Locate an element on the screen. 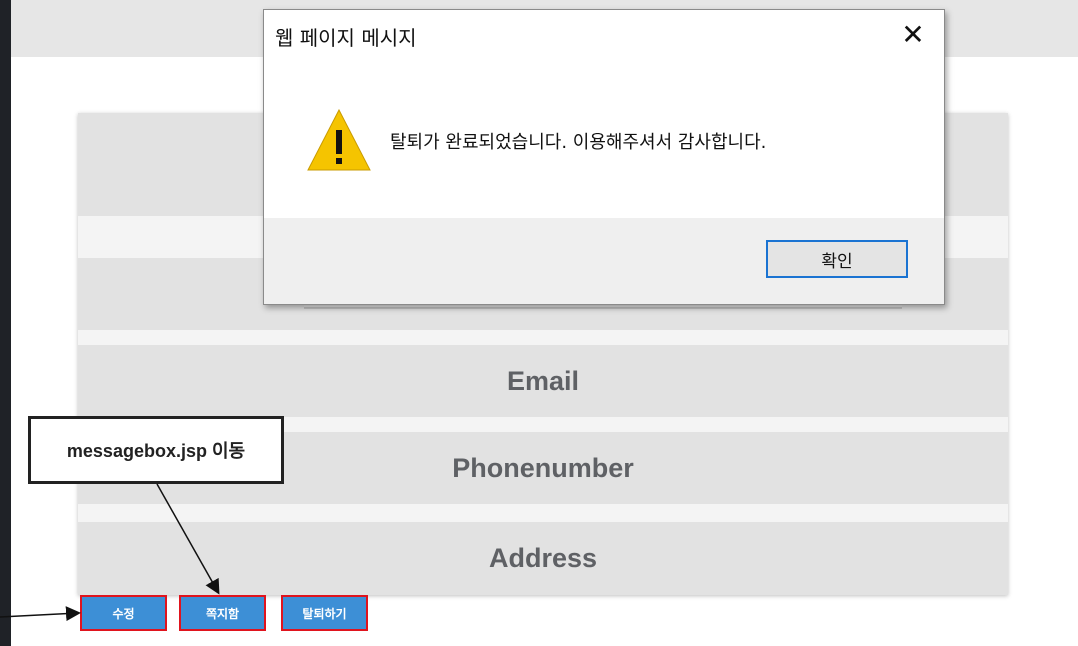 Image resolution: width=1078 pixels, height=646 pixels. address-row: Address is located at coordinates (543, 558).